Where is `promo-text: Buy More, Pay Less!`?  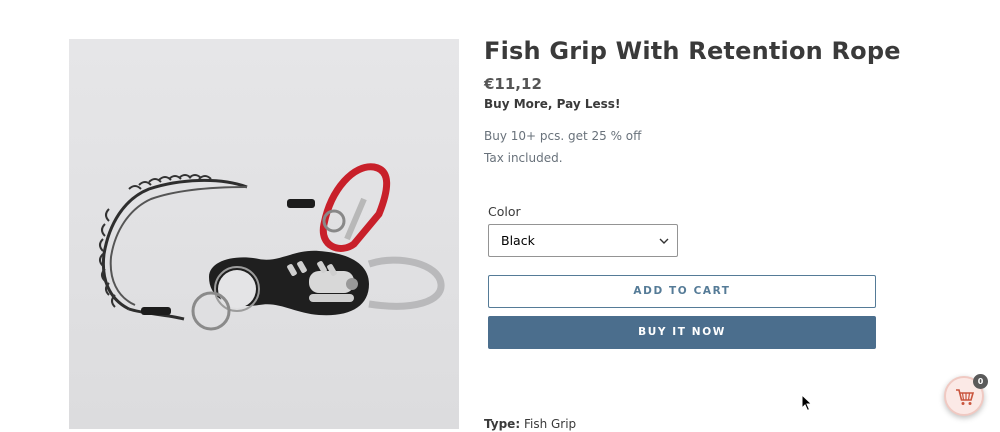
promo-text: Buy More, Pay Less! is located at coordinates (552, 104).